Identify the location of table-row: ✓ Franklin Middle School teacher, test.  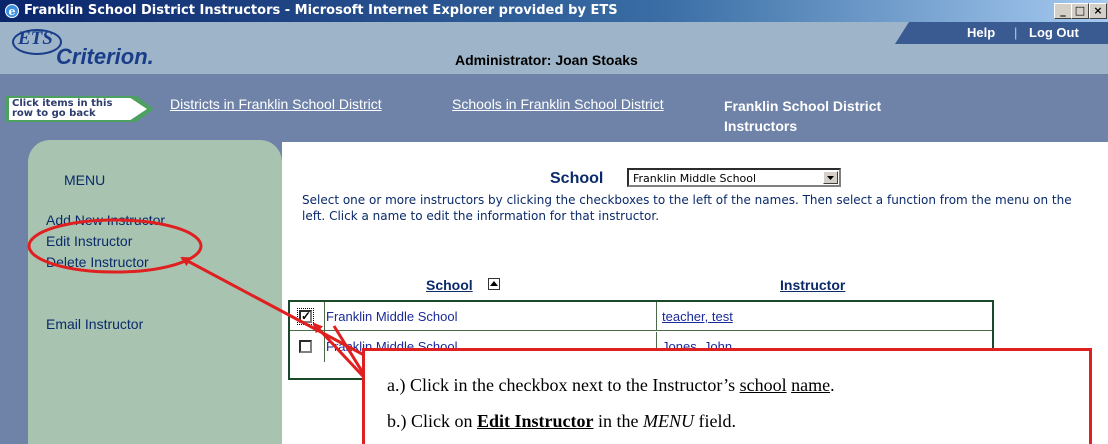
(641, 317).